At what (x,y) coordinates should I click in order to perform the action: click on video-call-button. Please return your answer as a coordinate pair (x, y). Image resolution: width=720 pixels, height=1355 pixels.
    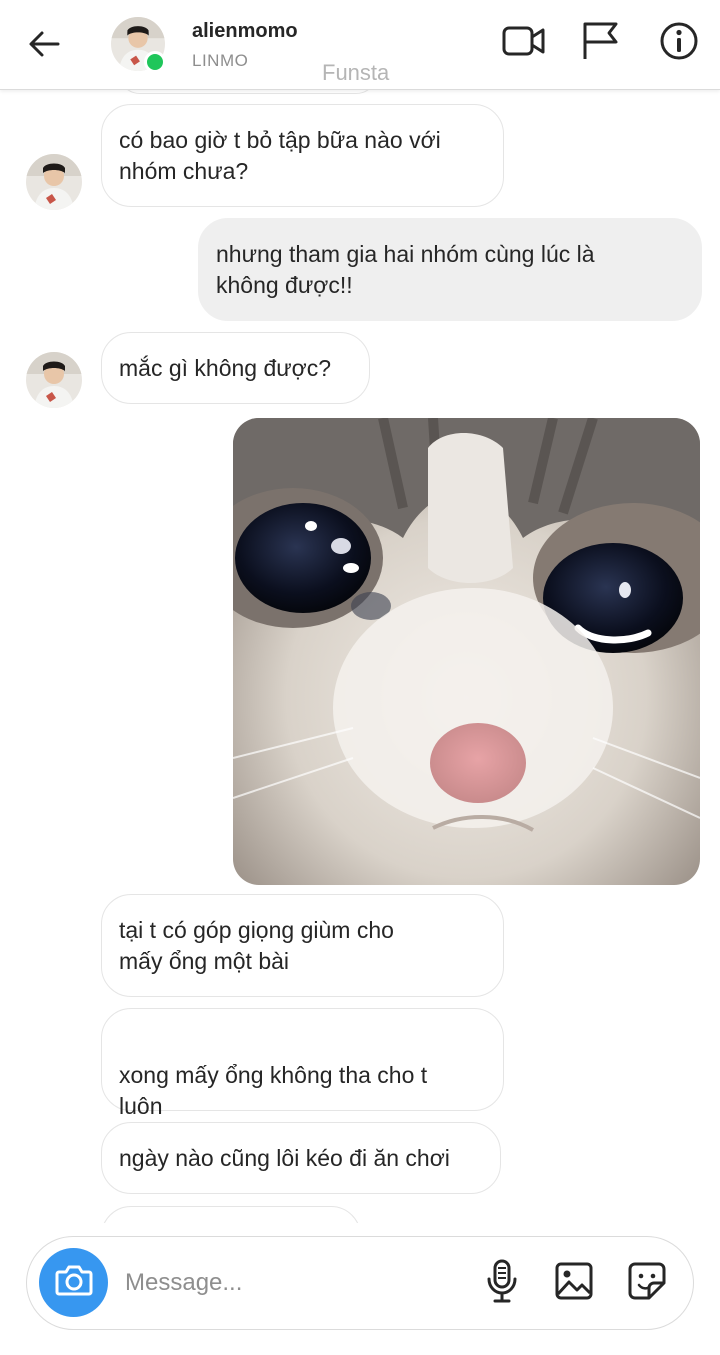
    Looking at the image, I should click on (524, 43).